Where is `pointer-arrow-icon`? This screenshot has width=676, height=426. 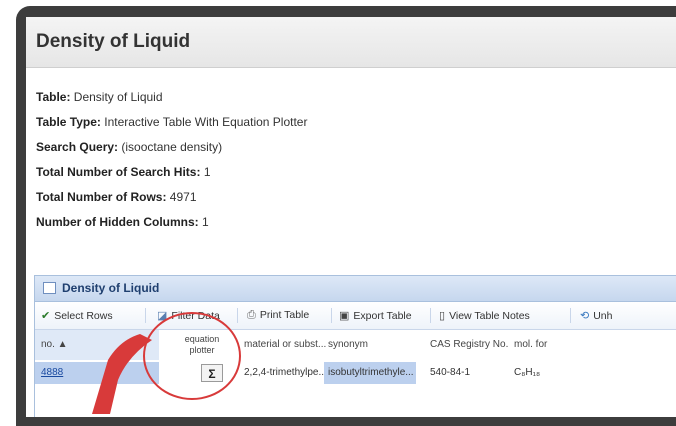
pointer-arrow-icon is located at coordinates (122, 374).